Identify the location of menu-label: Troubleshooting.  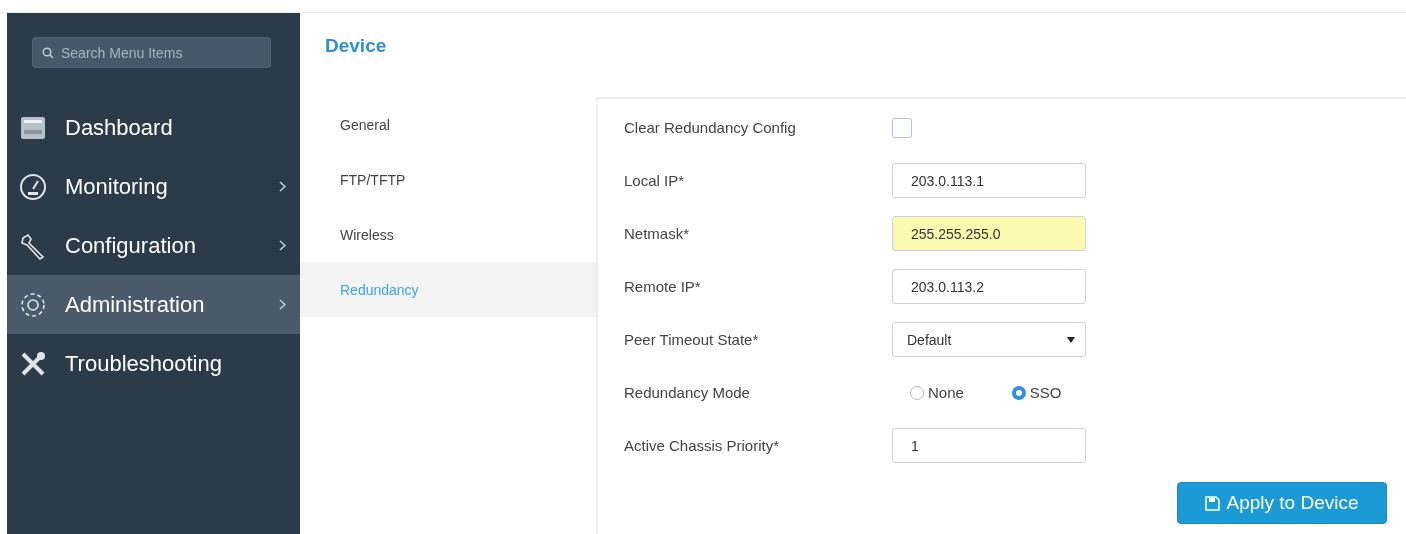
(144, 363).